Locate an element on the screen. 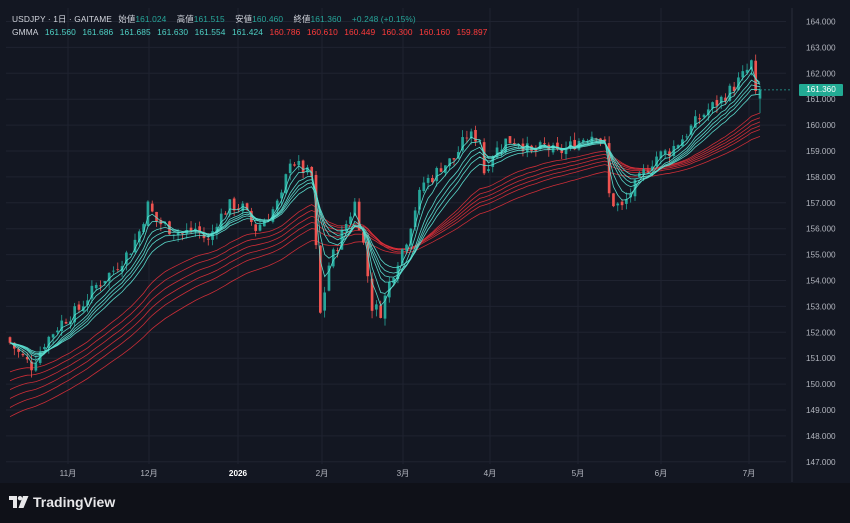 The image size is (850, 523). price-tick-label: 161.000 is located at coordinates (821, 99).